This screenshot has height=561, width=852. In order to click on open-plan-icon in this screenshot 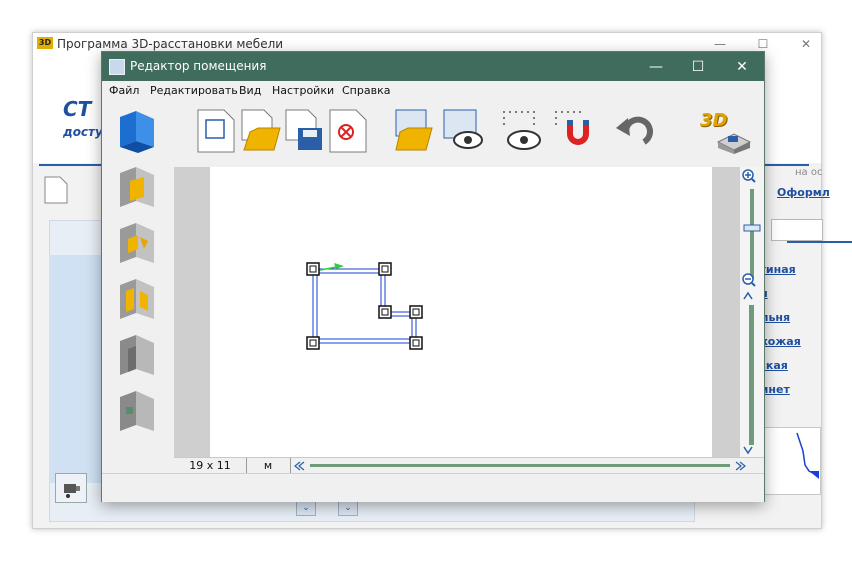, I will do `click(414, 130)`.